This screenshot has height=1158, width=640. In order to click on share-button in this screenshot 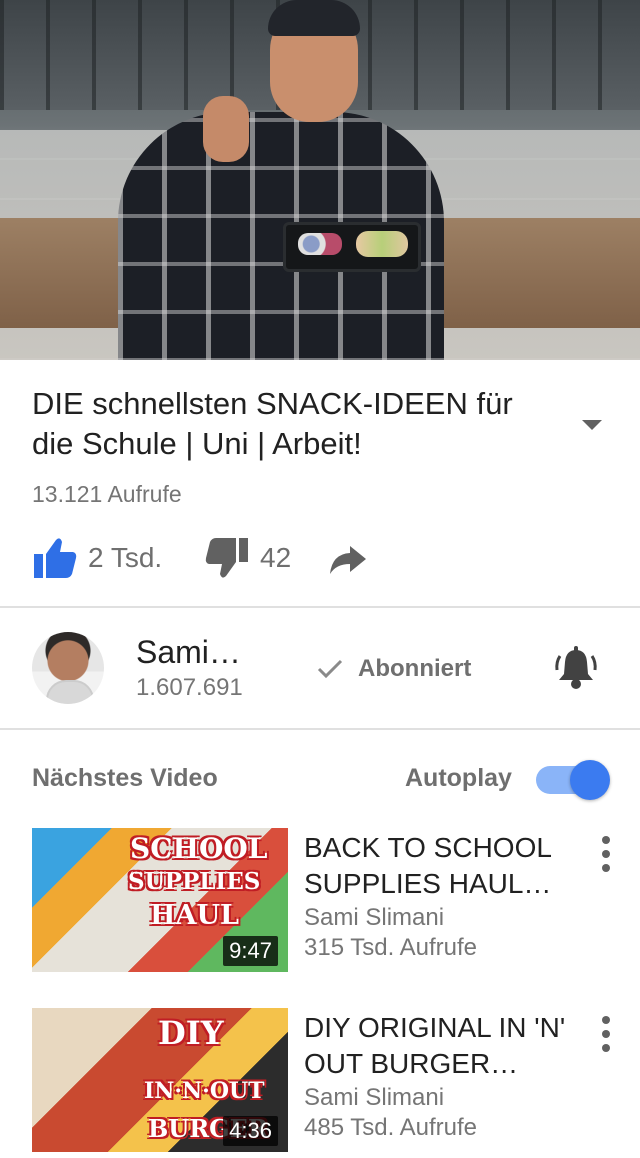, I will do `click(348, 558)`.